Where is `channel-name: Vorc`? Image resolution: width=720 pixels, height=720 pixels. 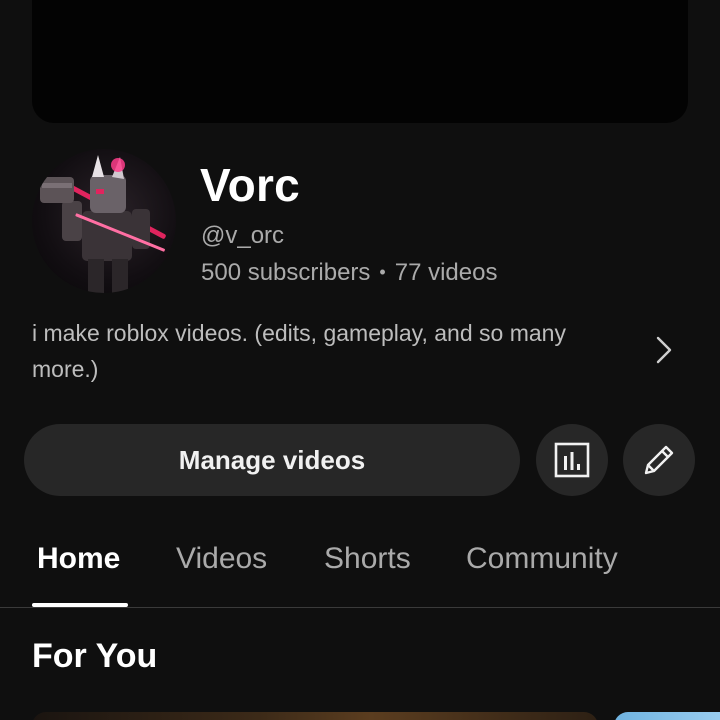
channel-name: Vorc is located at coordinates (250, 185).